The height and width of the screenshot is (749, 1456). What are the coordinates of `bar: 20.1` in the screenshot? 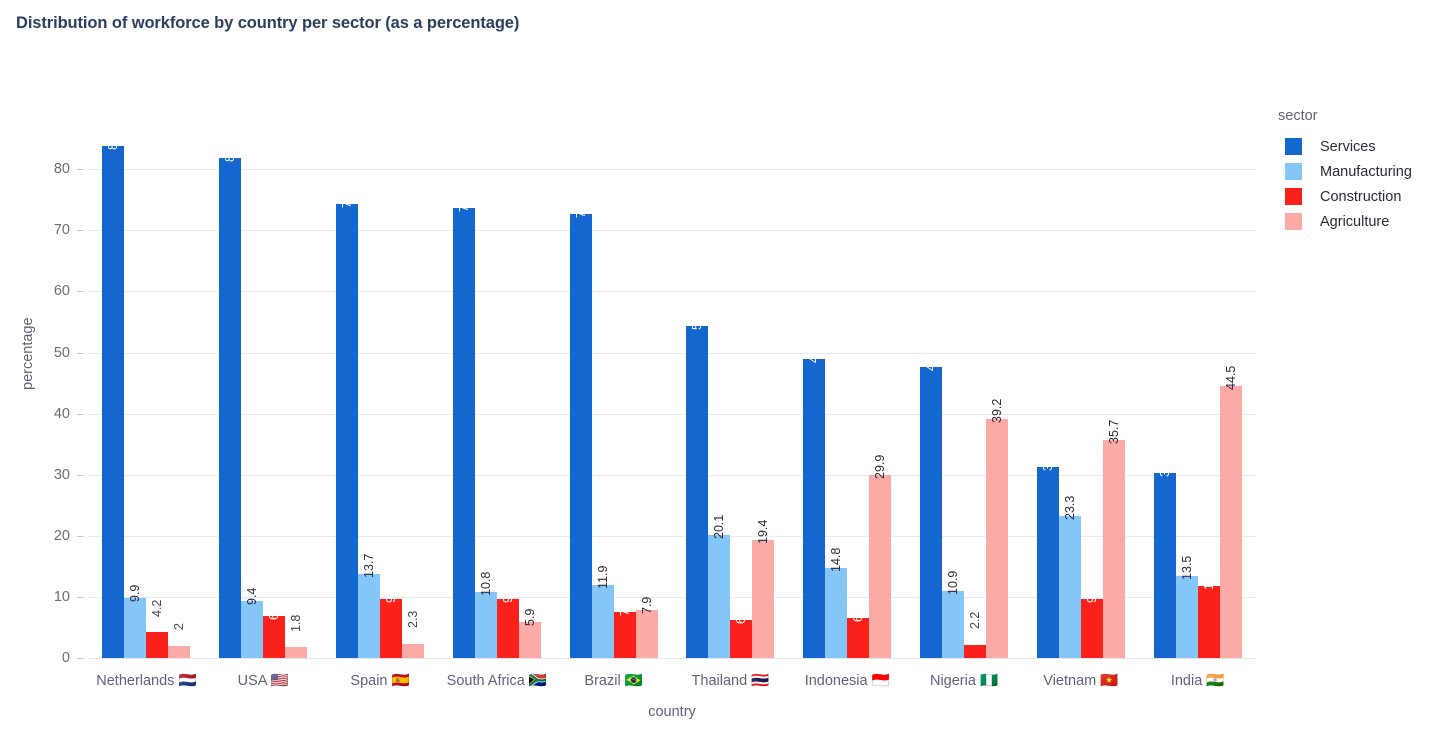 It's located at (719, 586).